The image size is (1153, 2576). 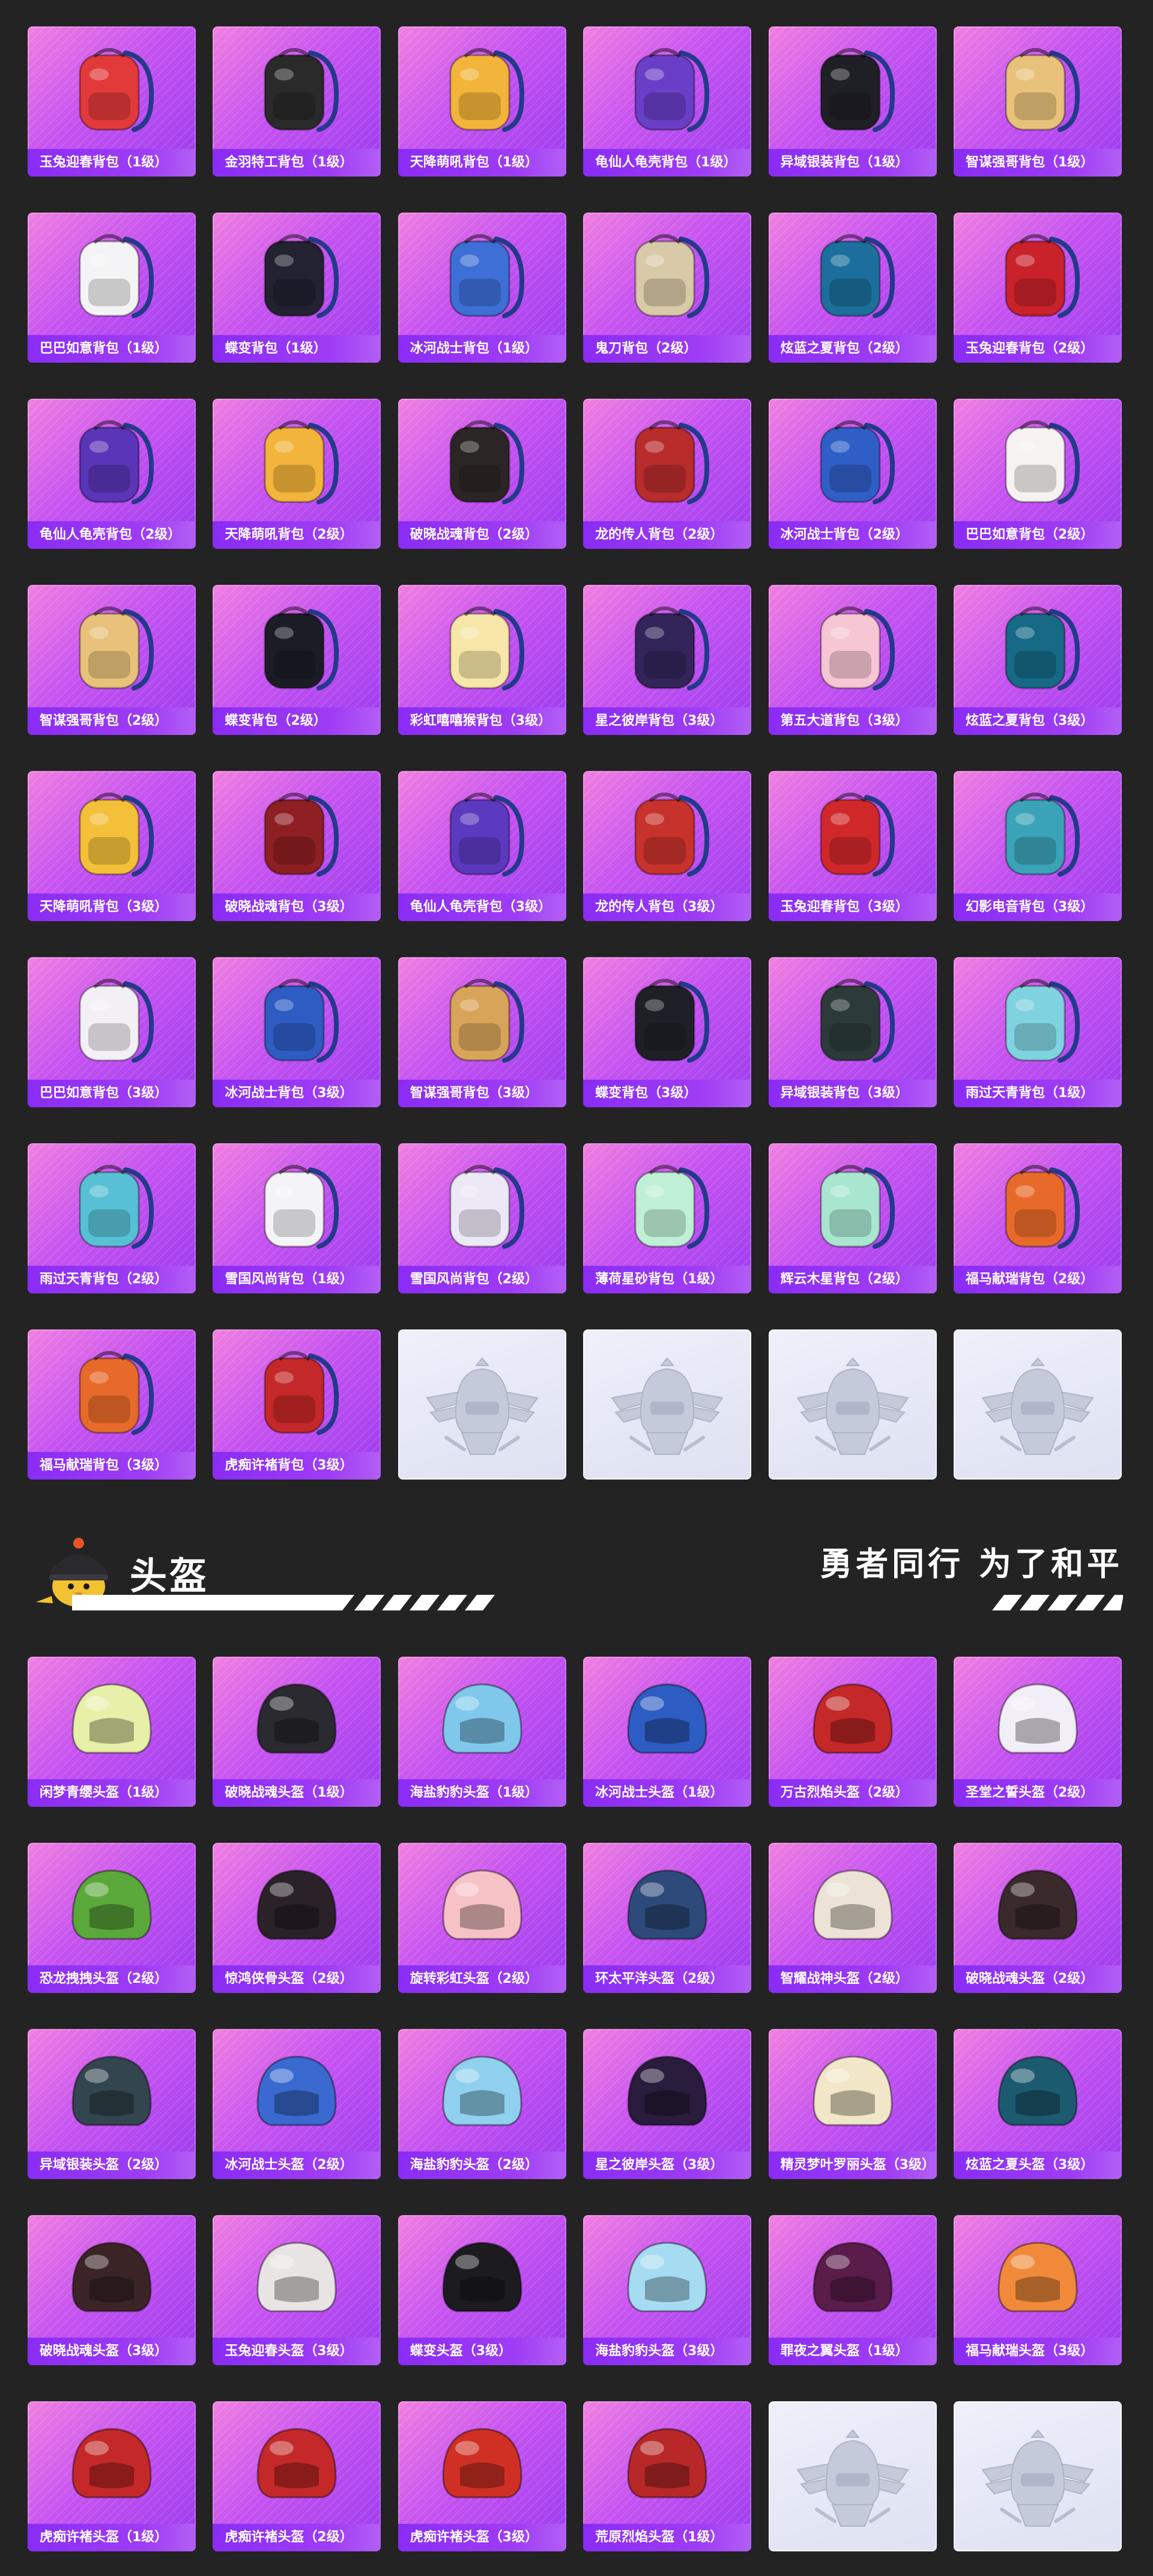 I want to click on backpack-item-card: 破晓战魂背包（3级）, so click(x=297, y=846).